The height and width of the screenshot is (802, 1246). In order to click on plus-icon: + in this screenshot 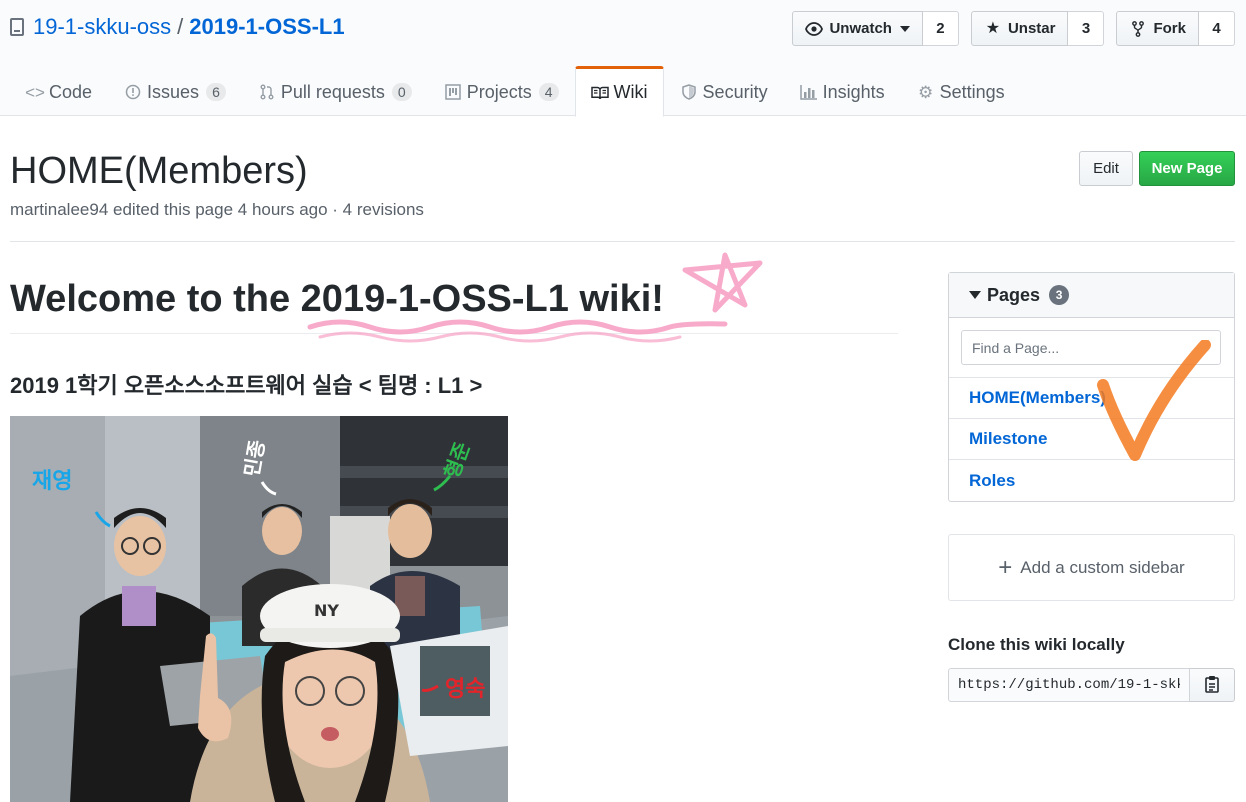, I will do `click(1005, 567)`.